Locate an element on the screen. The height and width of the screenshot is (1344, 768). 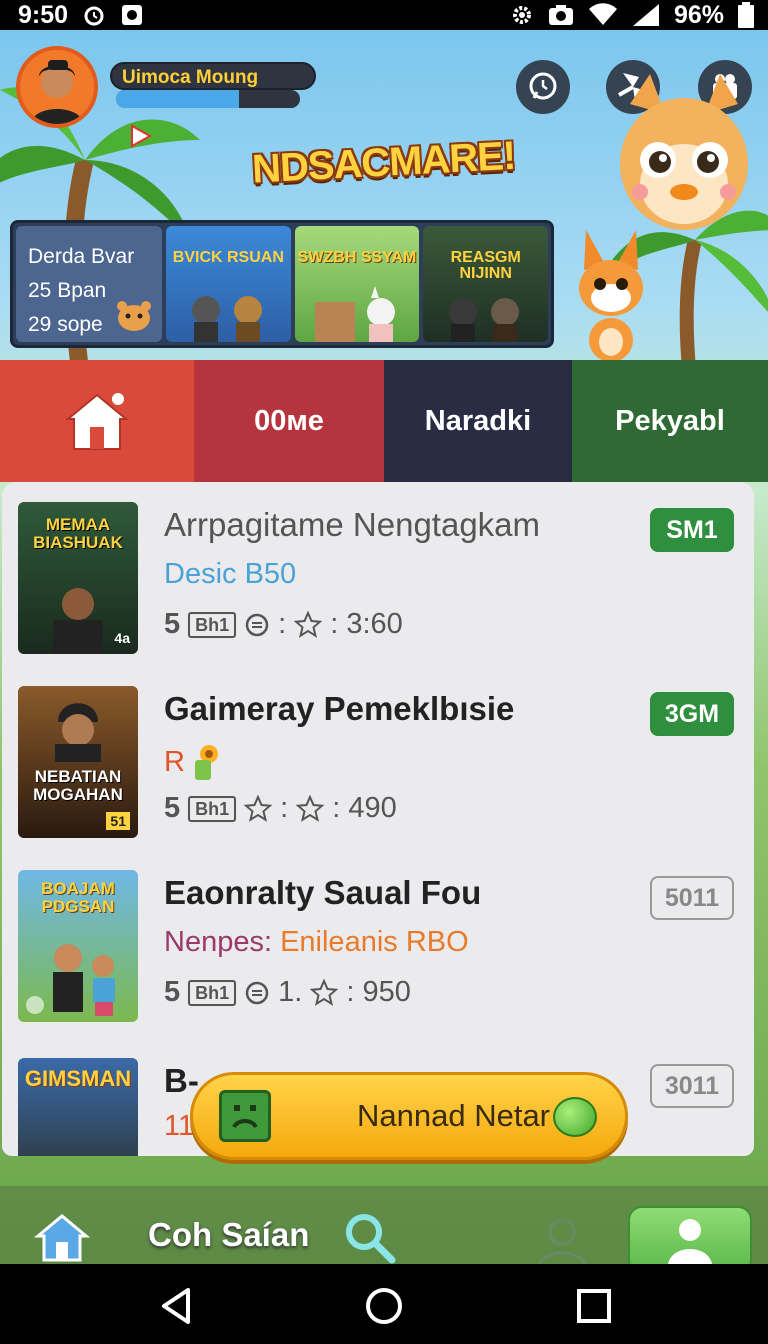
nav-profile-button is located at coordinates (690, 1235).